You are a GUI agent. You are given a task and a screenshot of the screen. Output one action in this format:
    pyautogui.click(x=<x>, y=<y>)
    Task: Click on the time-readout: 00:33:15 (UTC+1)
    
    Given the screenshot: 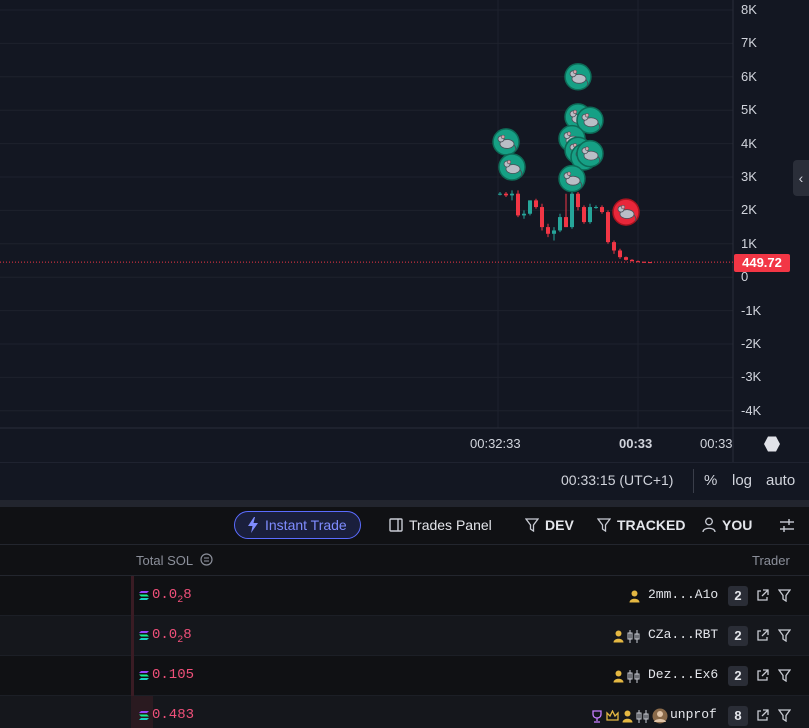 What is the action you would take?
    pyautogui.click(x=617, y=480)
    